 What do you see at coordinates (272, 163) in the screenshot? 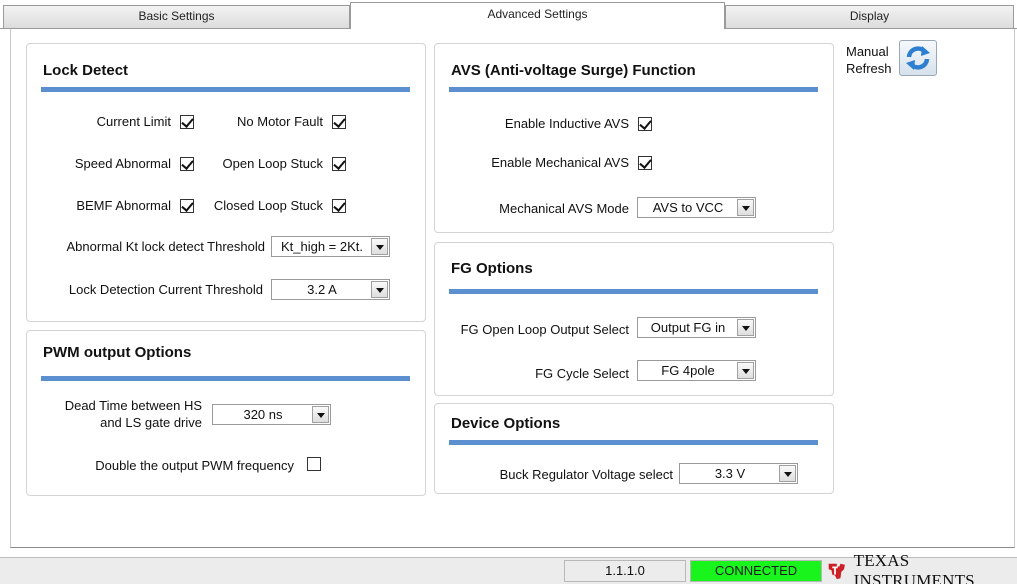
I see `open-loop-stuck-label: Open Loop Stuck` at bounding box center [272, 163].